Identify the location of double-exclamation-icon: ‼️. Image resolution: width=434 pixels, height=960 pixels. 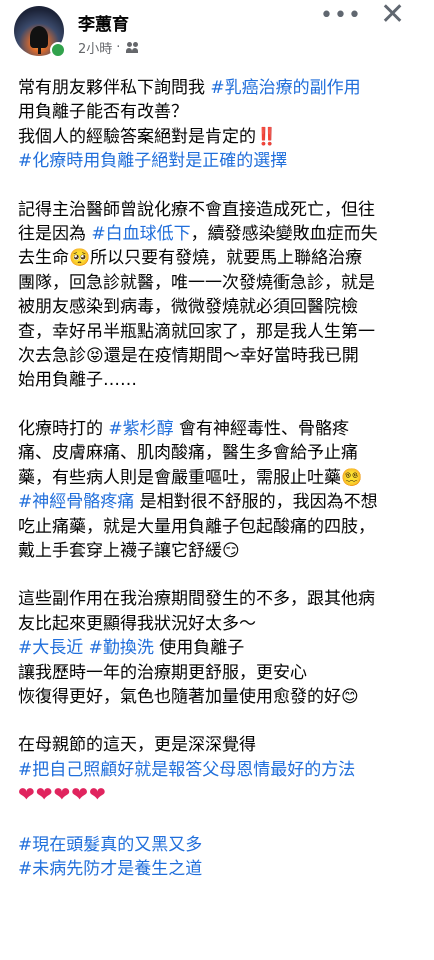
(267, 136).